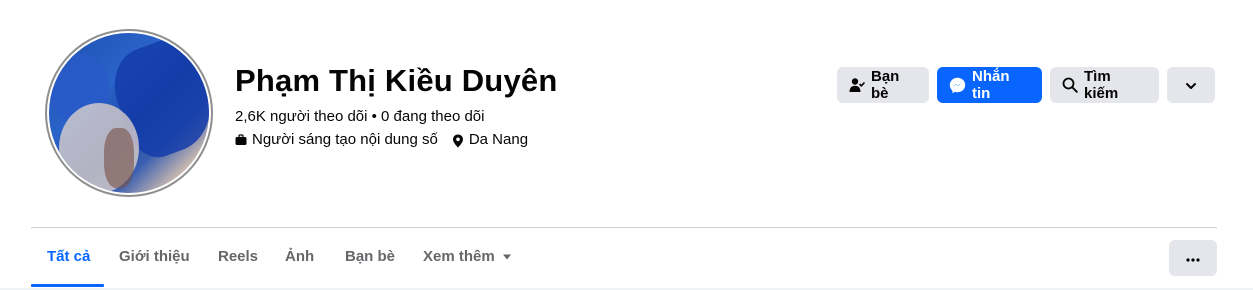  I want to click on tab-see-more: Xem thêm, so click(467, 256).